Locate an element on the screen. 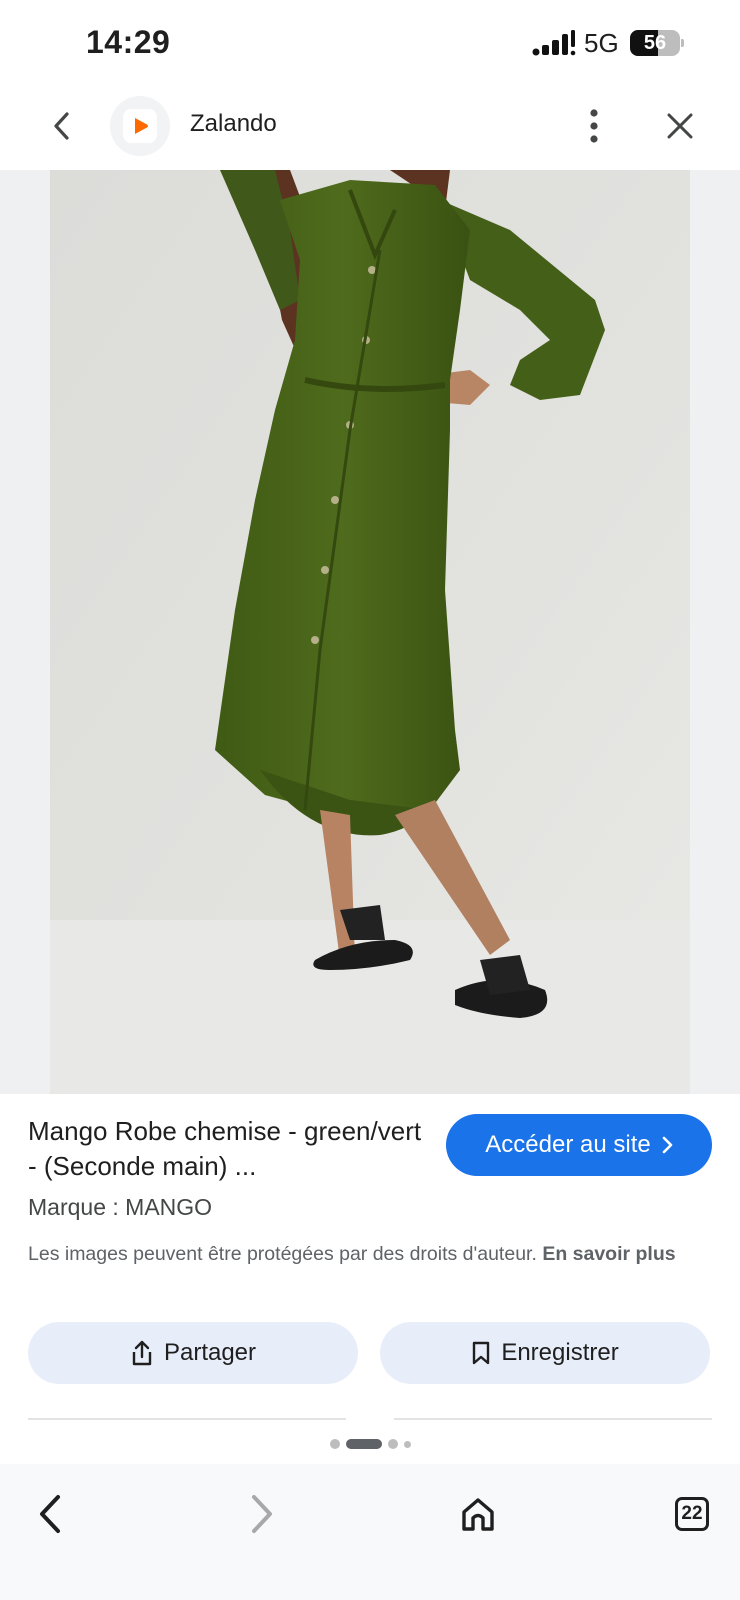  battery-percent: 56 is located at coordinates (655, 43).